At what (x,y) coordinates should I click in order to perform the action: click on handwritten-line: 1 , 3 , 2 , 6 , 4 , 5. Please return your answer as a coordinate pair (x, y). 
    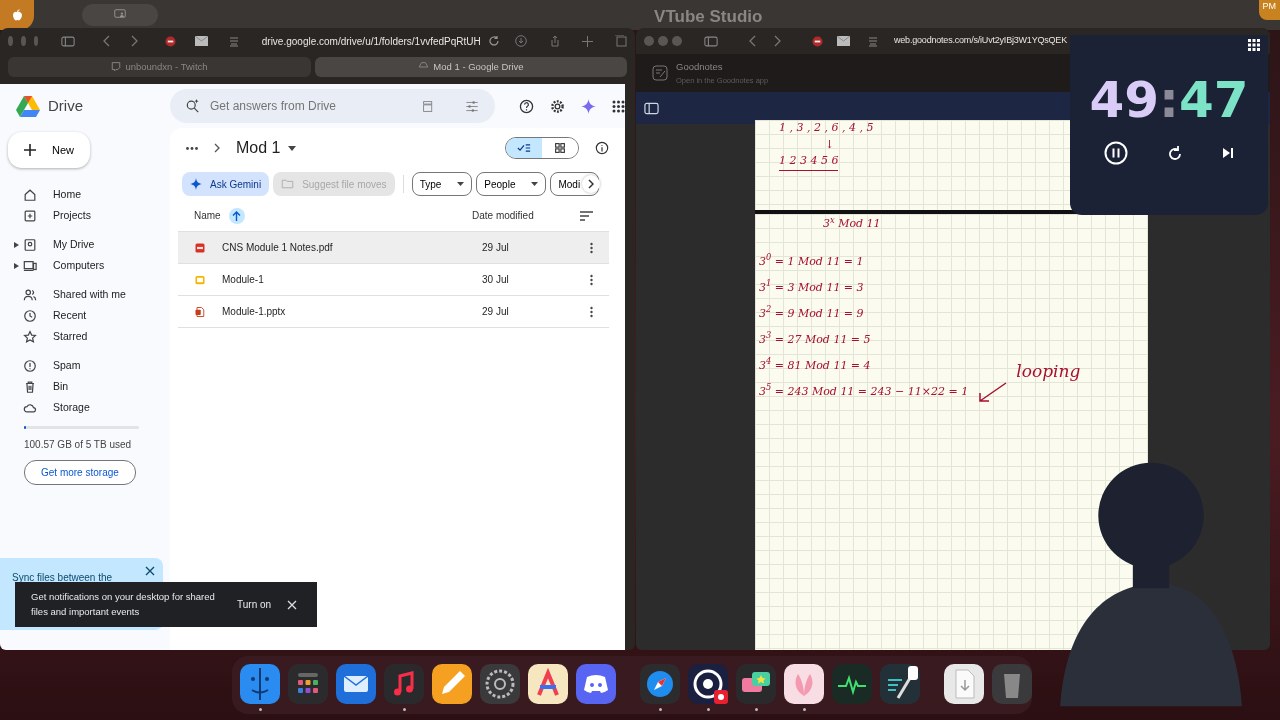
    Looking at the image, I should click on (826, 128).